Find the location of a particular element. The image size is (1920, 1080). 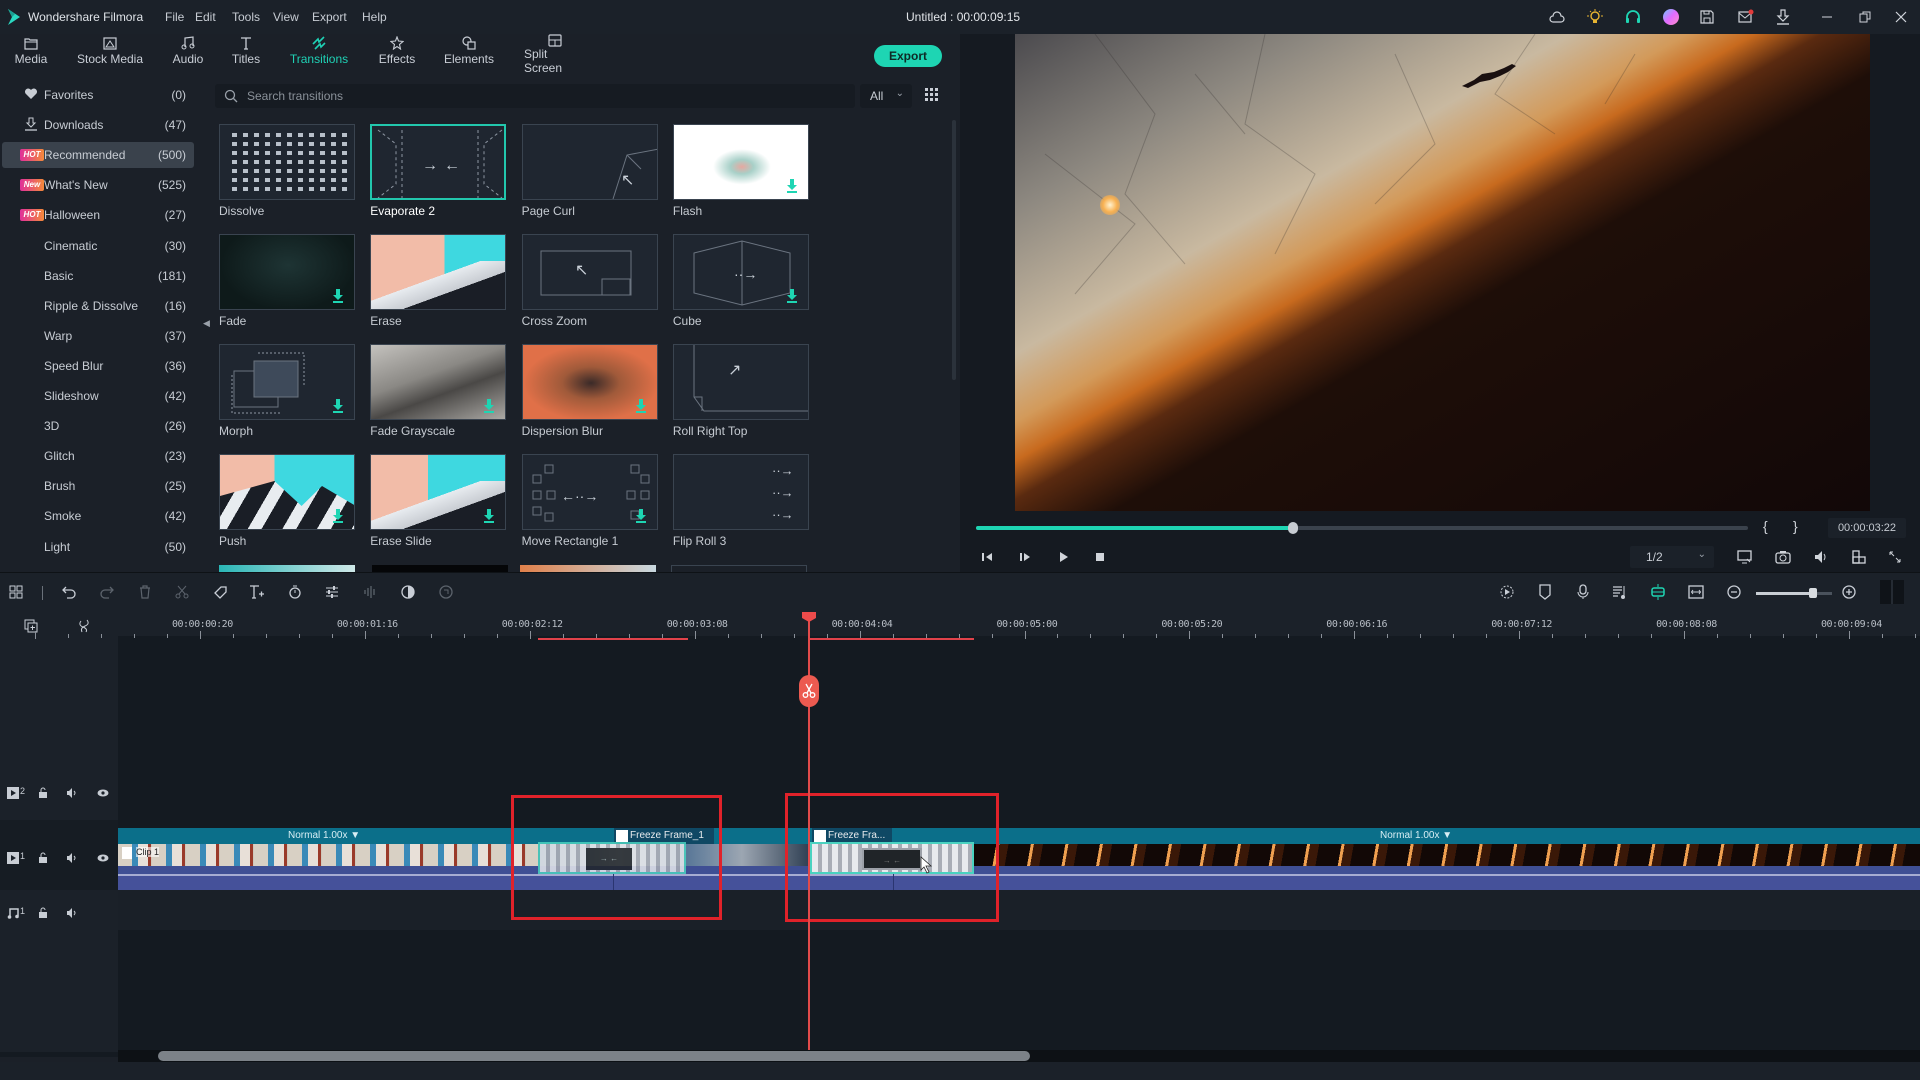

mark-out-button: } is located at coordinates (1795, 526).